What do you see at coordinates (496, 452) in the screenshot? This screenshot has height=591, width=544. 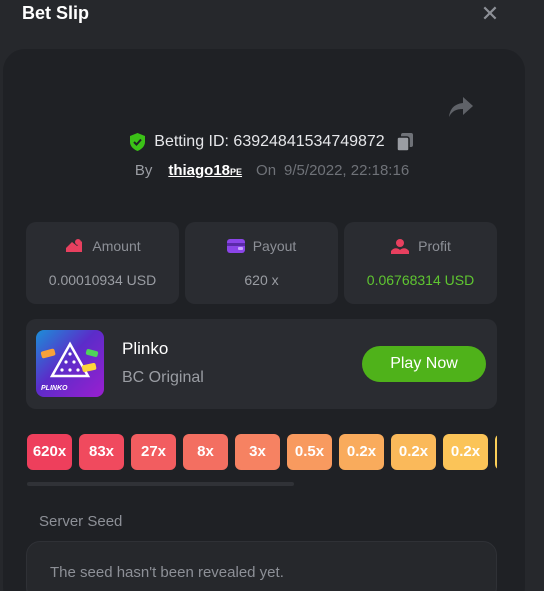 I see `multiplier-chip` at bounding box center [496, 452].